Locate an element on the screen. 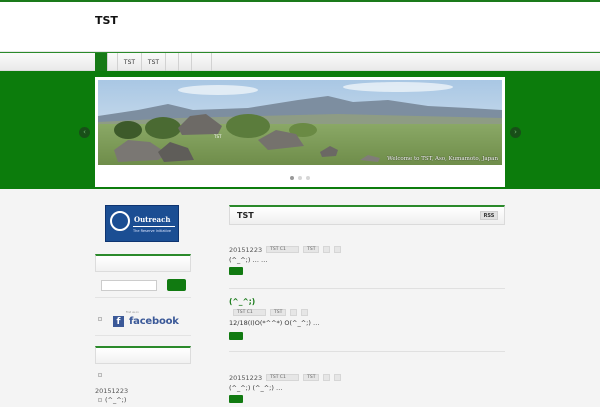  facebook-icon: f is located at coordinates (118, 321).